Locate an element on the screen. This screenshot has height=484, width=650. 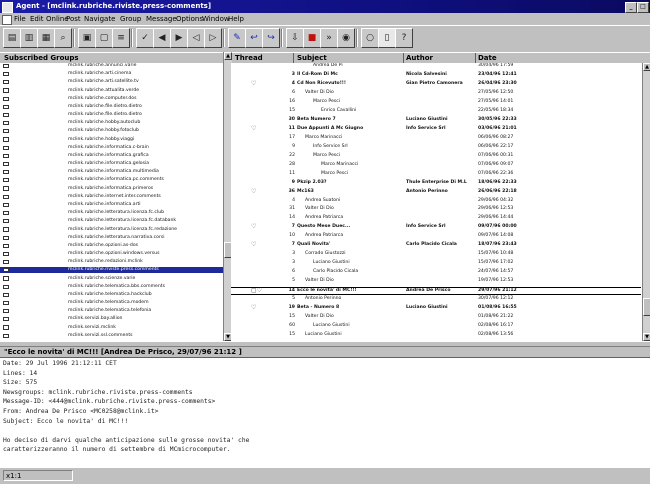
group-item: mclink.servizi.mclink is located at coordinates (111, 328).